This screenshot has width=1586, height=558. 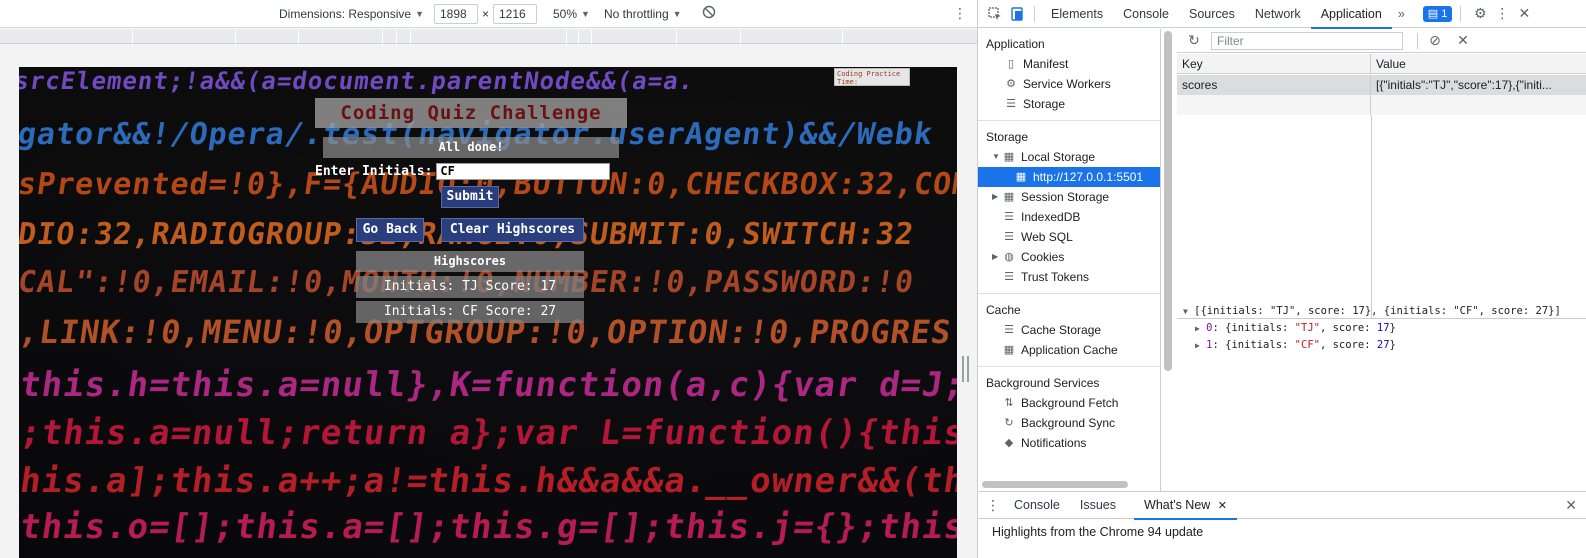 I want to click on sidebar-scrollbar-vertical, so click(x=1168, y=201).